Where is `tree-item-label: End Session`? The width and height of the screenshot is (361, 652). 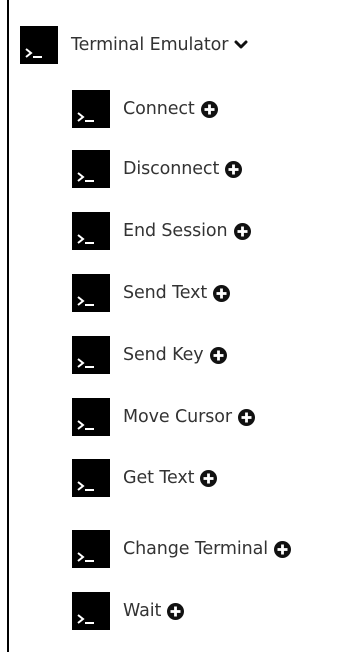 tree-item-label: End Session is located at coordinates (175, 231).